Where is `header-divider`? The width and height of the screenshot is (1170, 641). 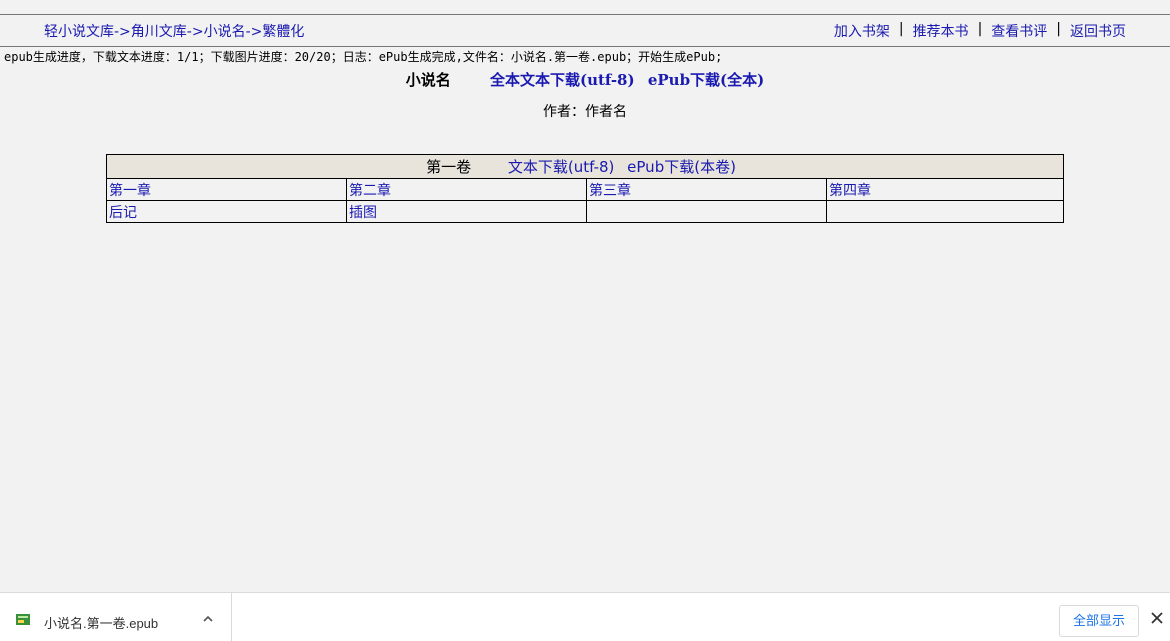 header-divider is located at coordinates (585, 46).